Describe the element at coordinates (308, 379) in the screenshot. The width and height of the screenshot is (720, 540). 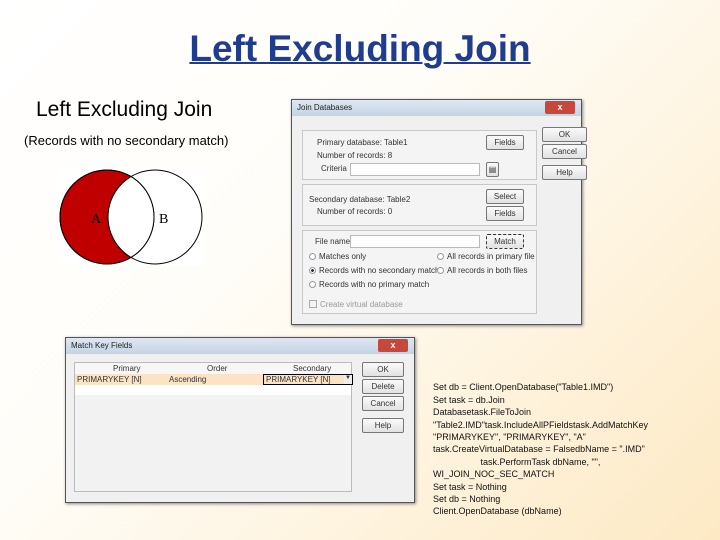
I see `secondary-select: PRIMARYKEY [N] ▼` at that location.